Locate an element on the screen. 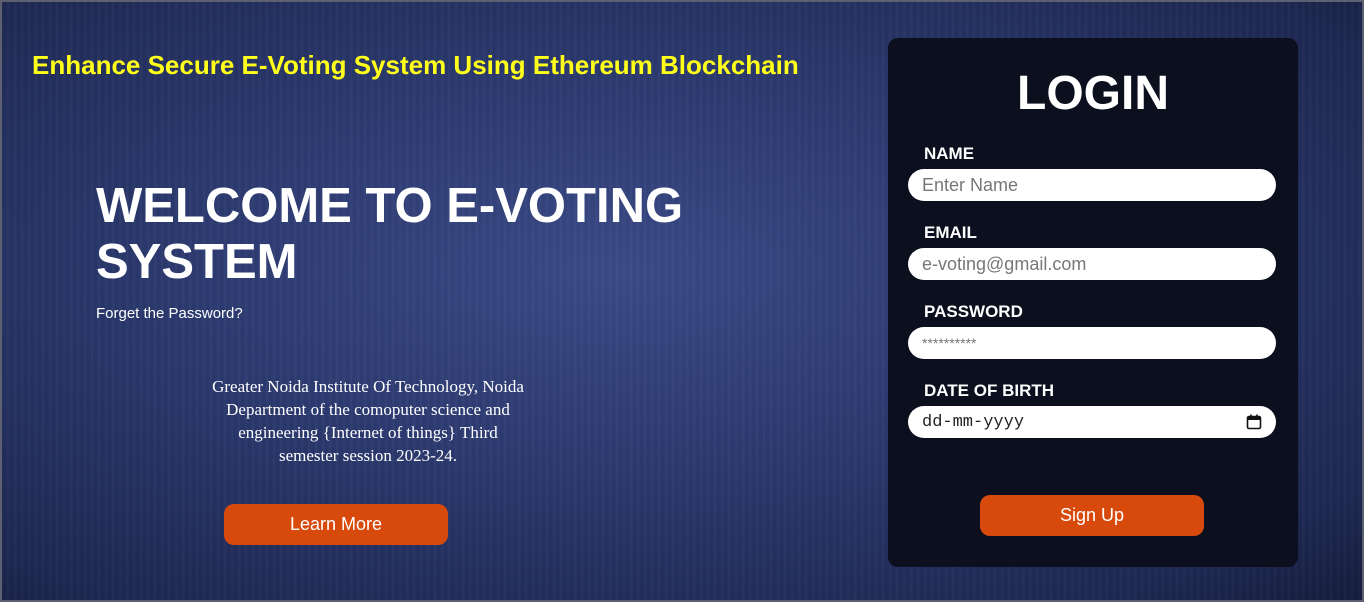 Image resolution: width=1364 pixels, height=602 pixels. learn-more-button: Learn More is located at coordinates (336, 524).